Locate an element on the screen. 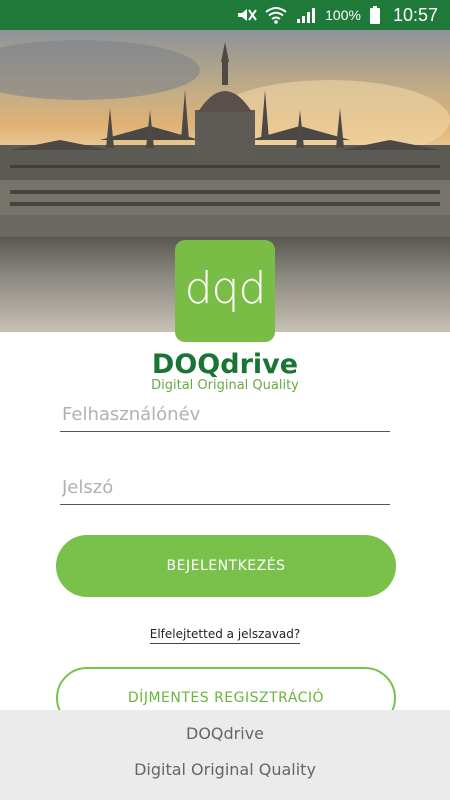  battery-percent: 100% is located at coordinates (343, 15).